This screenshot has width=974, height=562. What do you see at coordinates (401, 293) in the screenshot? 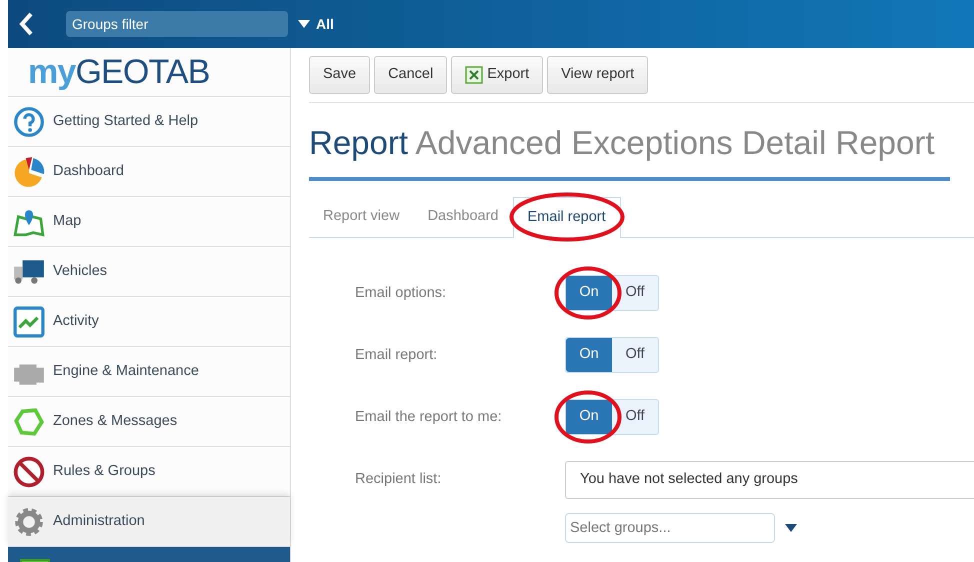
I see `field-label: Email options:` at bounding box center [401, 293].